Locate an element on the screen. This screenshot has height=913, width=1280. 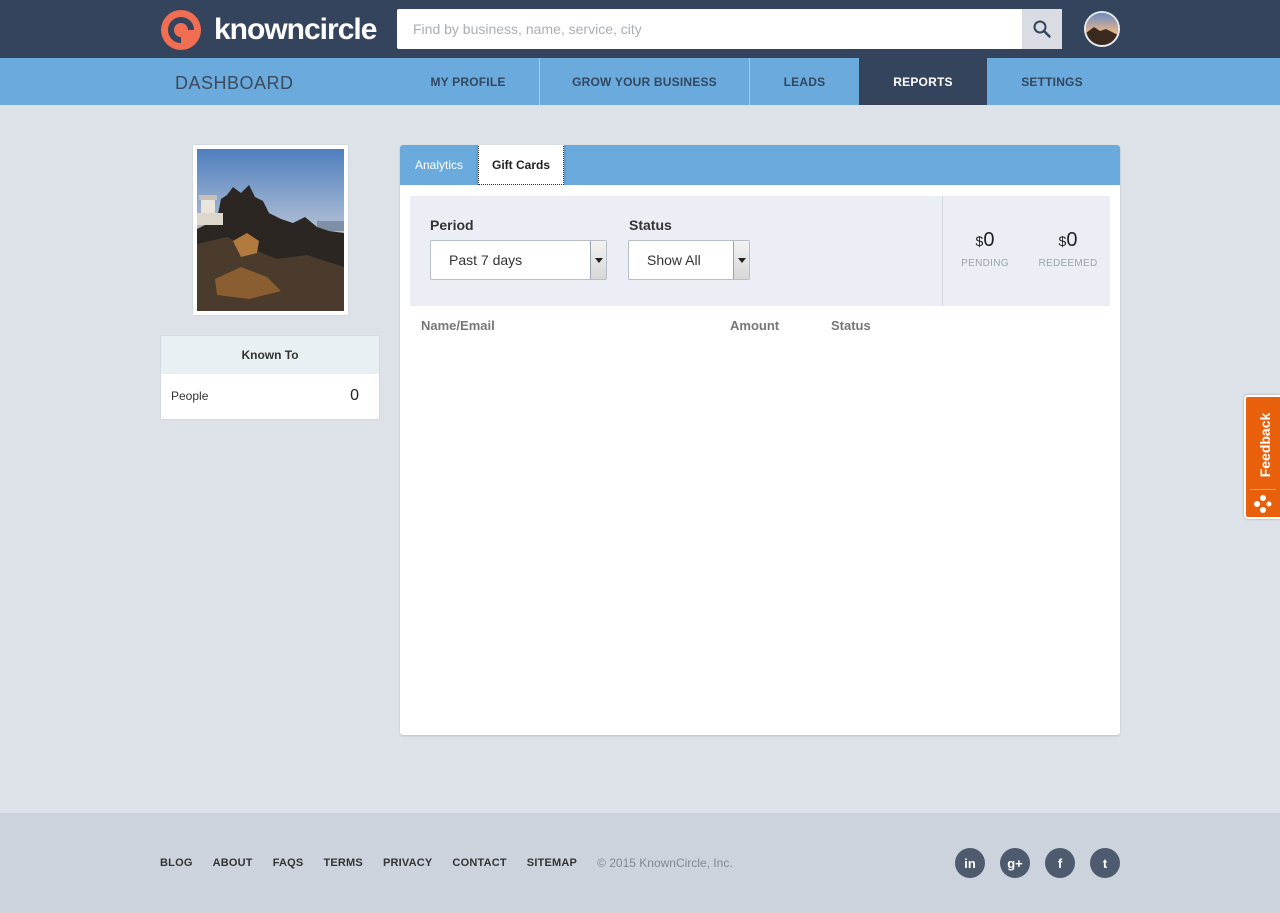
period-select: Past 7 days is located at coordinates (518, 260).